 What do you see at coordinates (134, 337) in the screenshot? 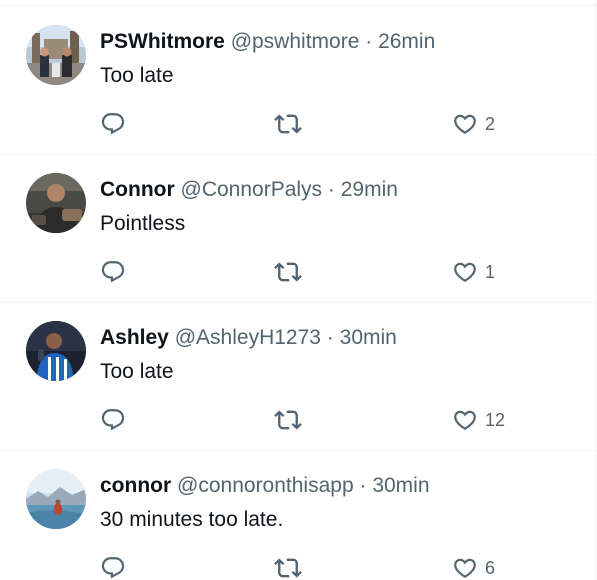
I see `display-name: Ashley` at bounding box center [134, 337].